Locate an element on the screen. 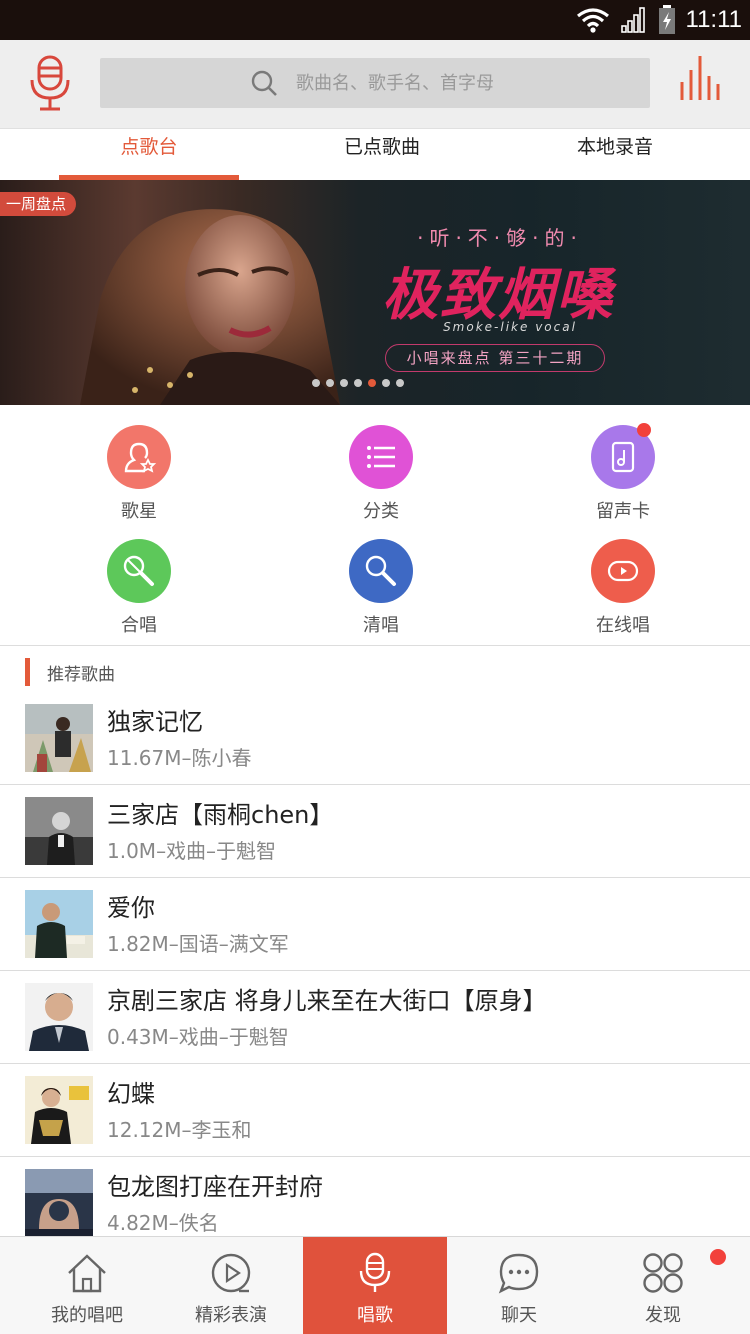 The width and height of the screenshot is (750, 1334). category-label: 合唱 is located at coordinates (139, 625).